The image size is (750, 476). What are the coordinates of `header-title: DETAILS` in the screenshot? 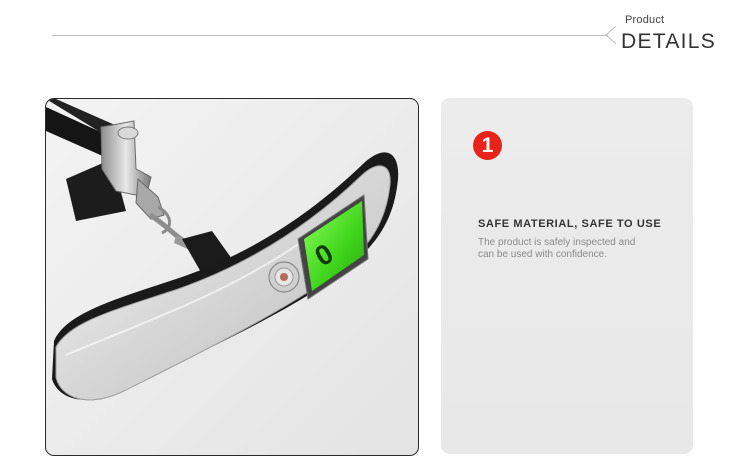 It's located at (669, 41).